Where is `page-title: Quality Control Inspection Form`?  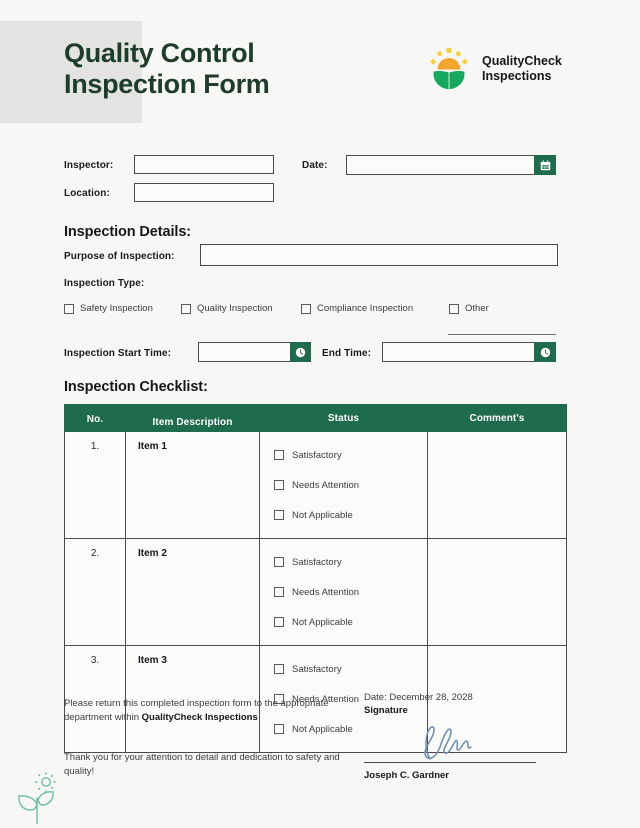 page-title: Quality Control Inspection Form is located at coordinates (167, 68).